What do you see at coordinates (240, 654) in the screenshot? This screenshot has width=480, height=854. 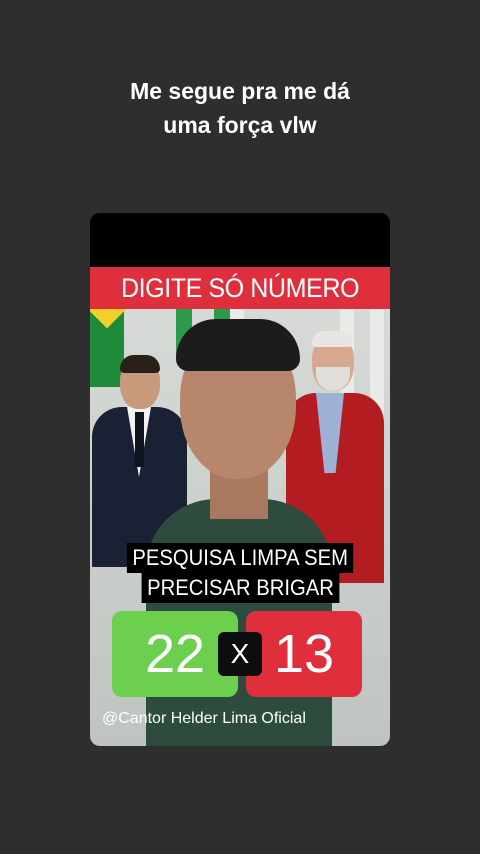 I see `score-separator: X` at bounding box center [240, 654].